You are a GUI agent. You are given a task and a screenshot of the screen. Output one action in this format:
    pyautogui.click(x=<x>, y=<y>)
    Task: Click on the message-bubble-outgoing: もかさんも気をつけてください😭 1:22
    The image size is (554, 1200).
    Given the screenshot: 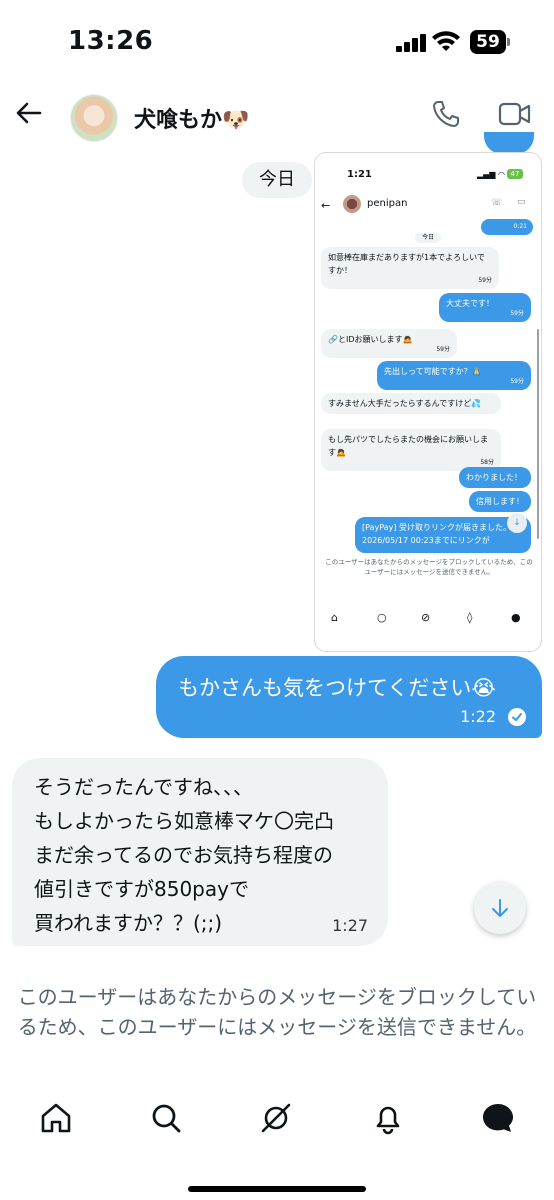 What is the action you would take?
    pyautogui.click(x=349, y=697)
    